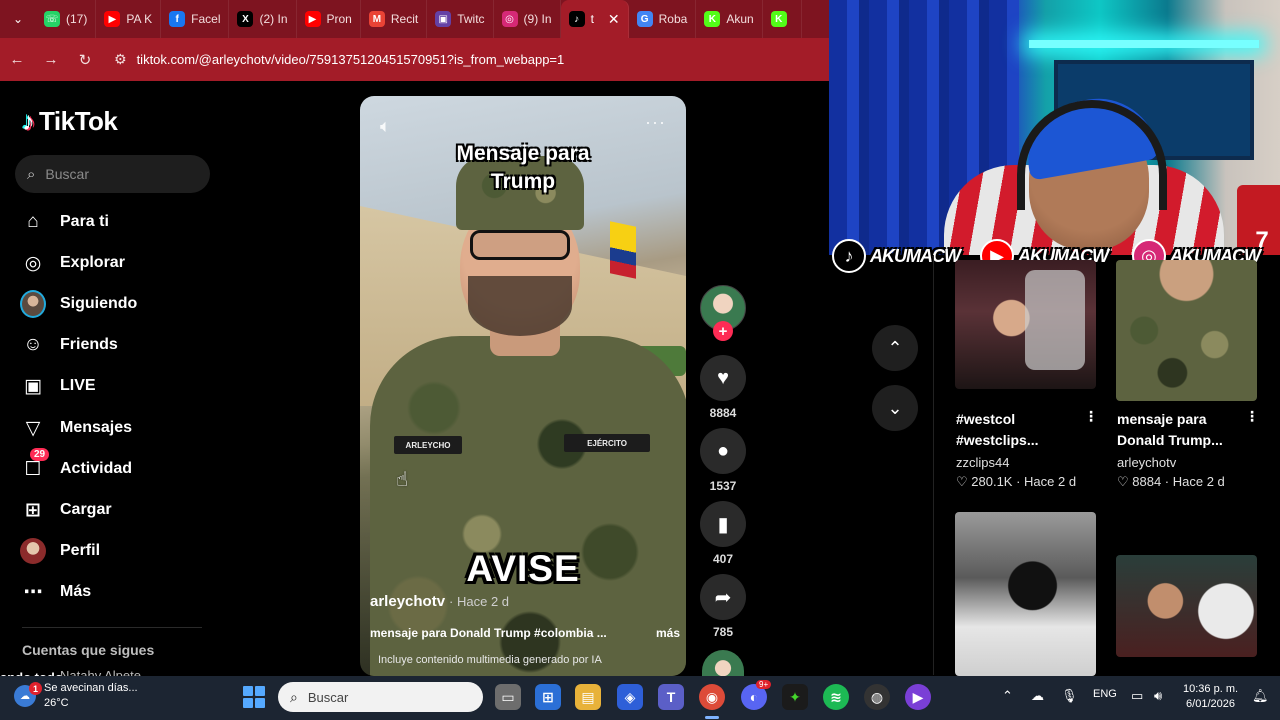  I want to click on caption-more-link: más, so click(668, 633).